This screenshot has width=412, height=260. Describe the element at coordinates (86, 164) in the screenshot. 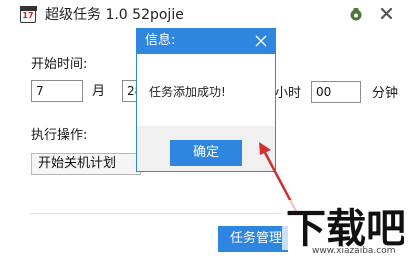

I see `action-select: 开始关机计划` at that location.